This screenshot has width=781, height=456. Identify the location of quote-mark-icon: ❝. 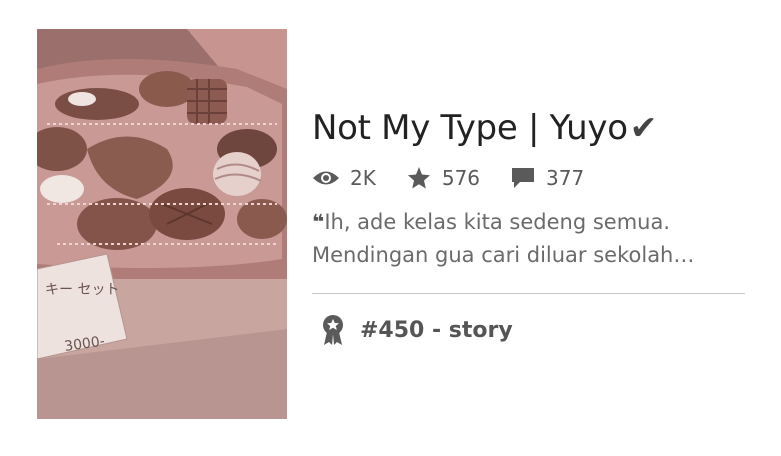
(318, 222).